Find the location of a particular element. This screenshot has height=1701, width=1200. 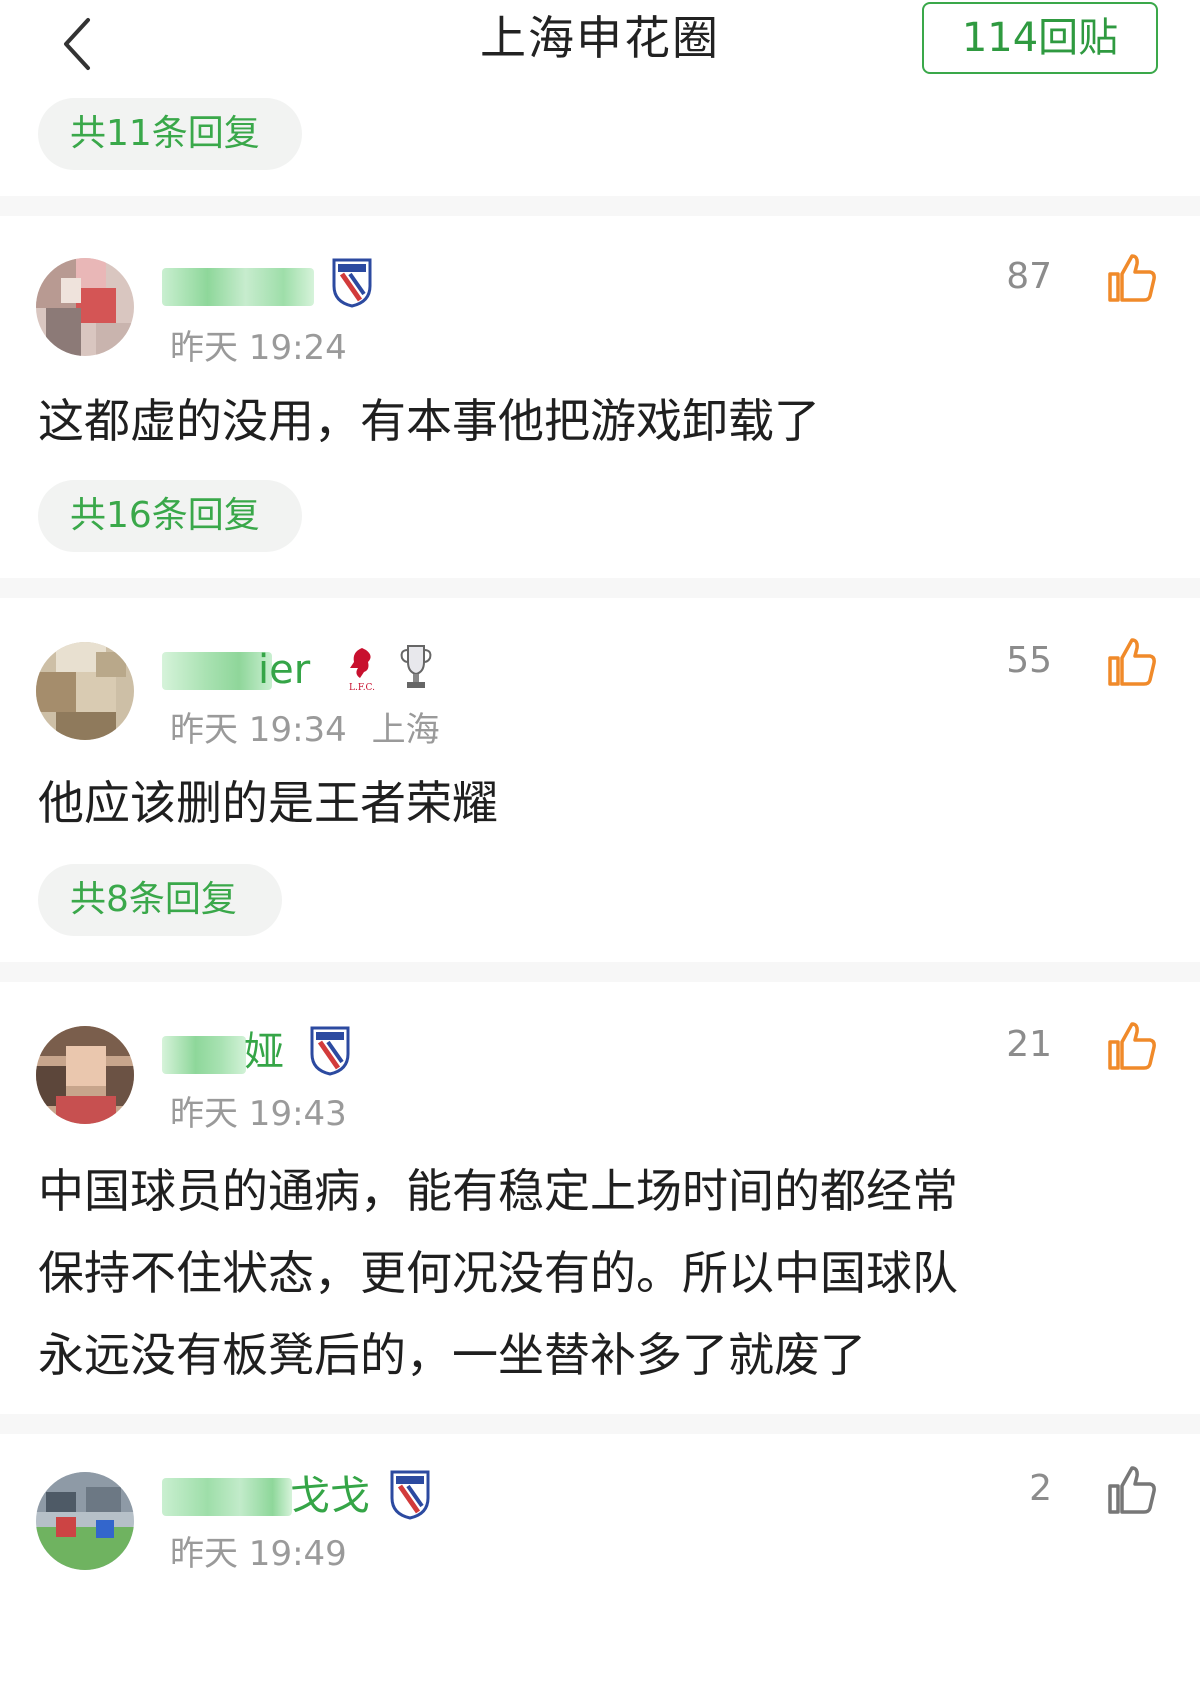

comment-text: 他应该删的是王者荣耀 is located at coordinates (268, 803).